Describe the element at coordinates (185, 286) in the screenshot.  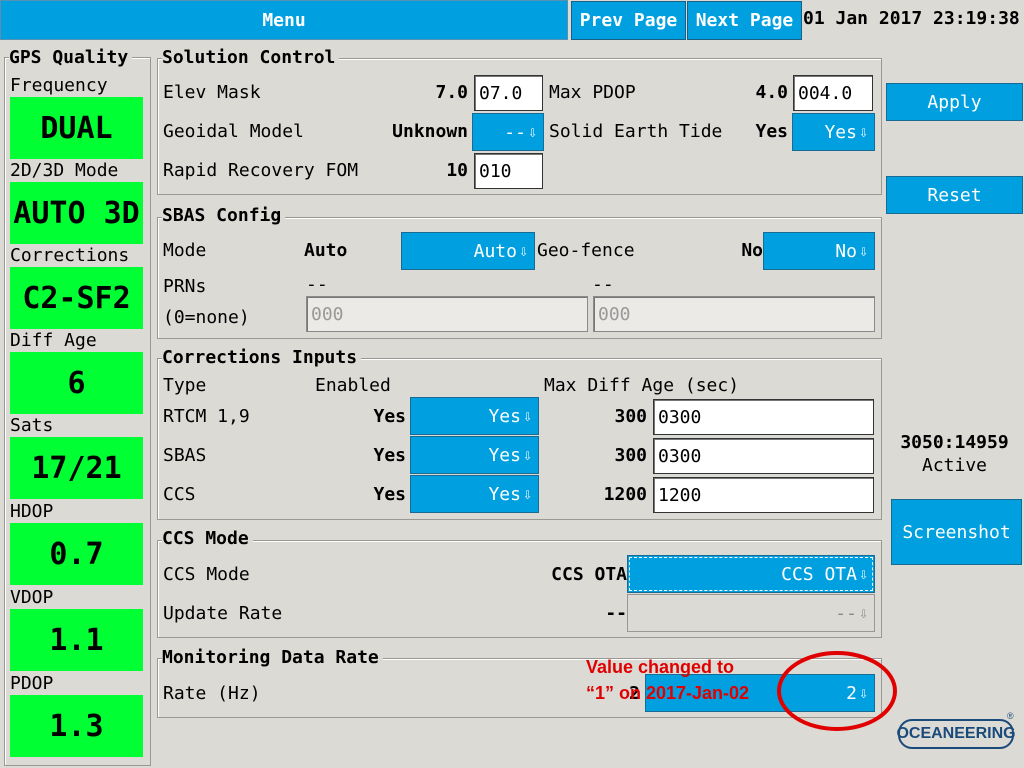
I see `prns-label: PRNs` at that location.